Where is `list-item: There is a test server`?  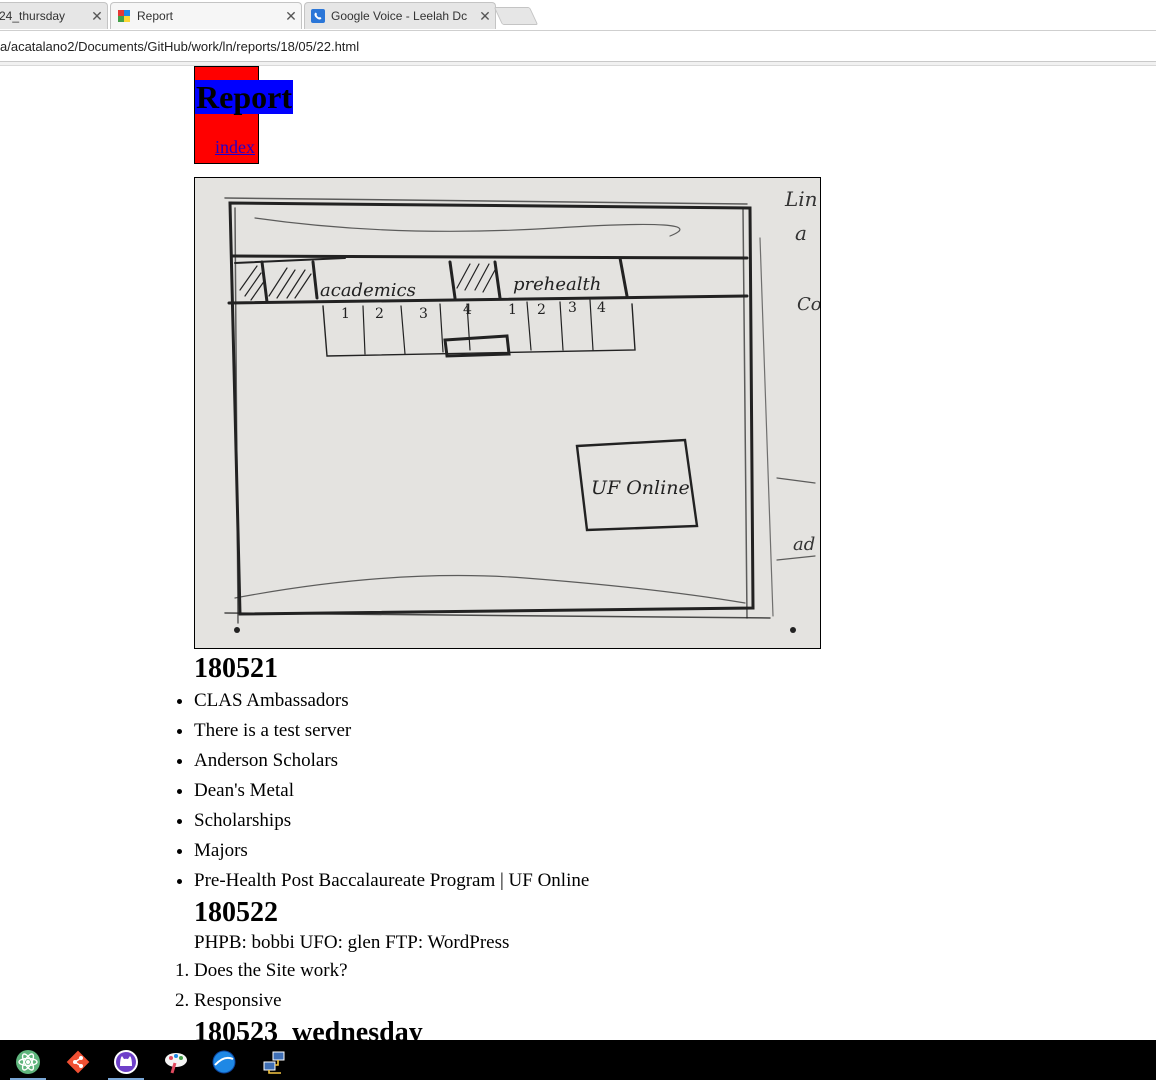
list-item: There is a test server is located at coordinates (644, 731).